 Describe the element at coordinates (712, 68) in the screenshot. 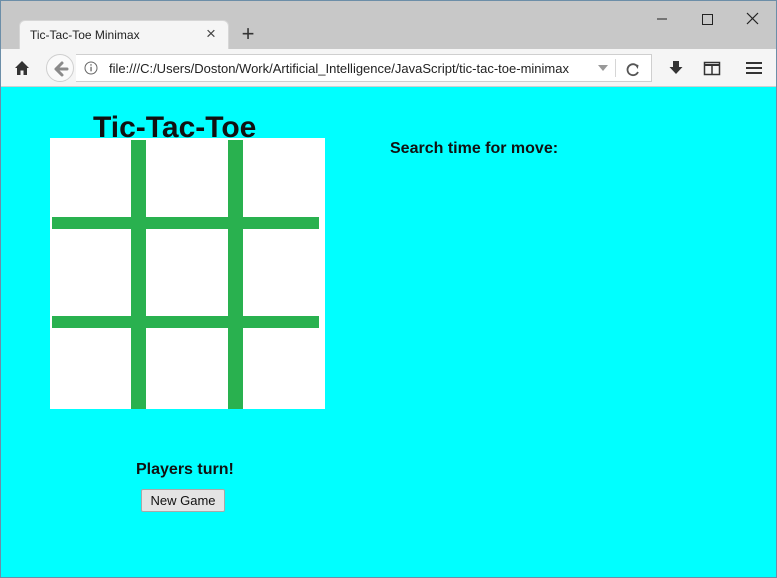

I see `sidebar-icon` at that location.